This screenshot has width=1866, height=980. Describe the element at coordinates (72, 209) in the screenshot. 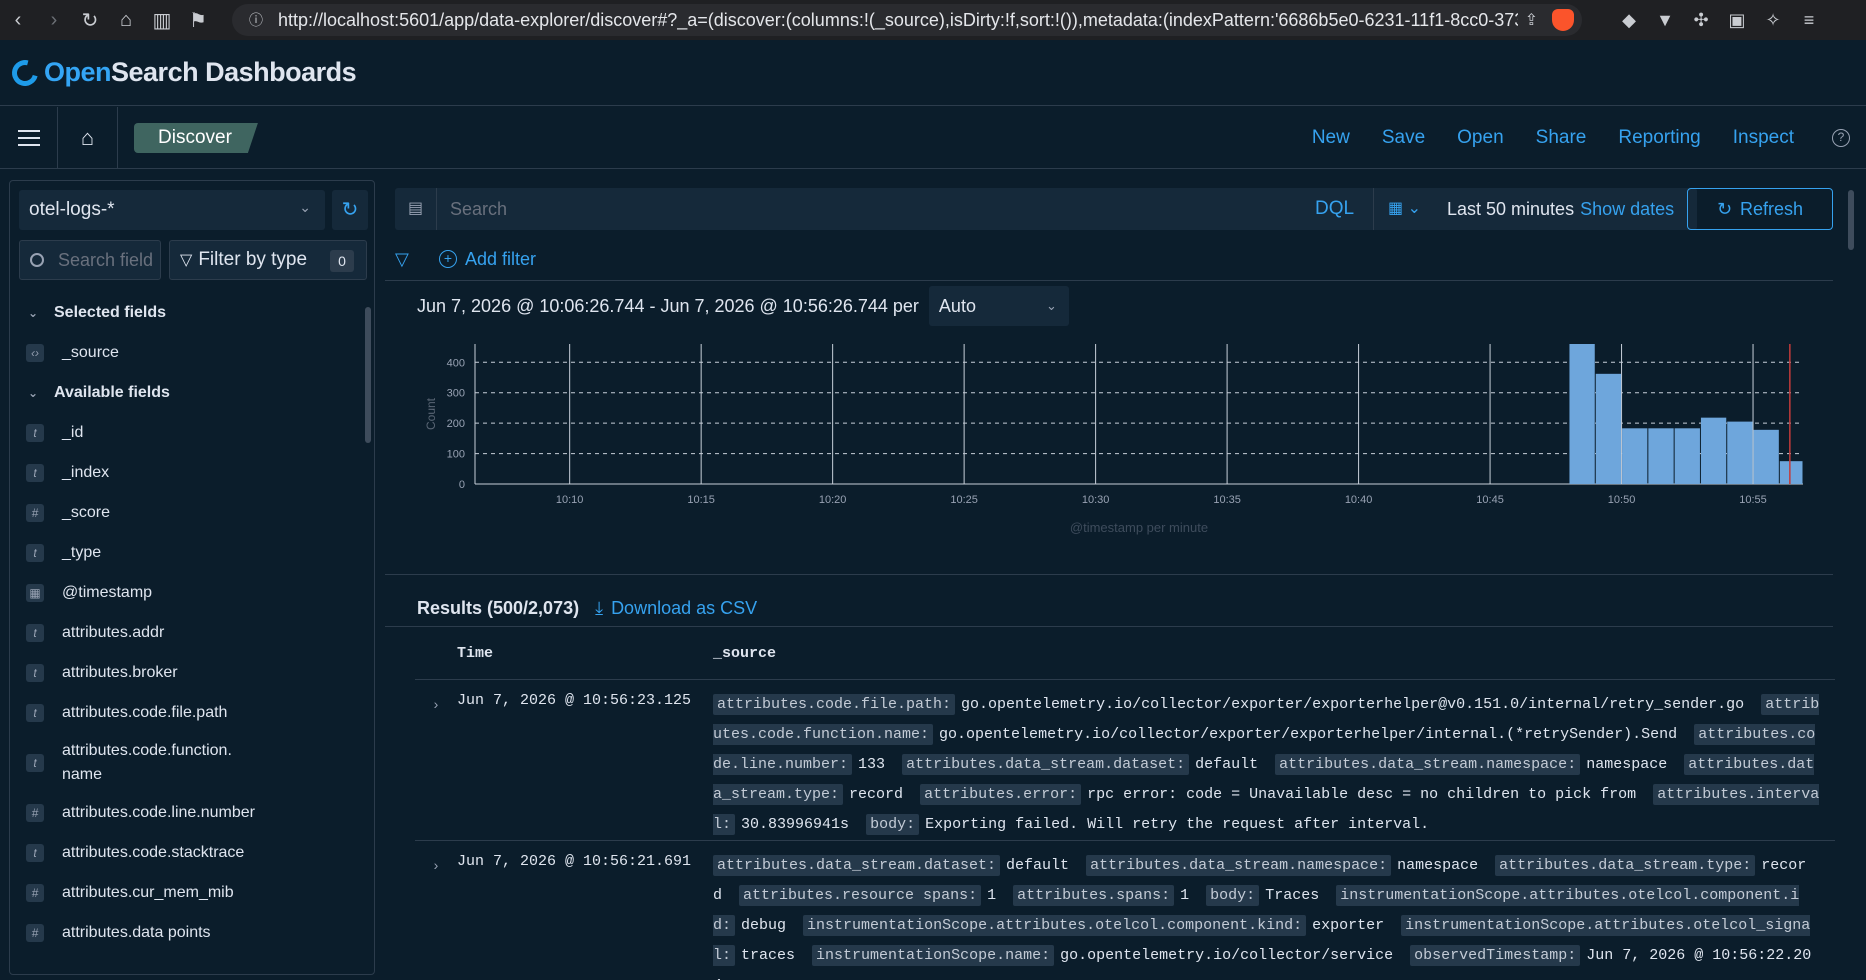

I see `index-pattern-value: otel-logs-*` at that location.